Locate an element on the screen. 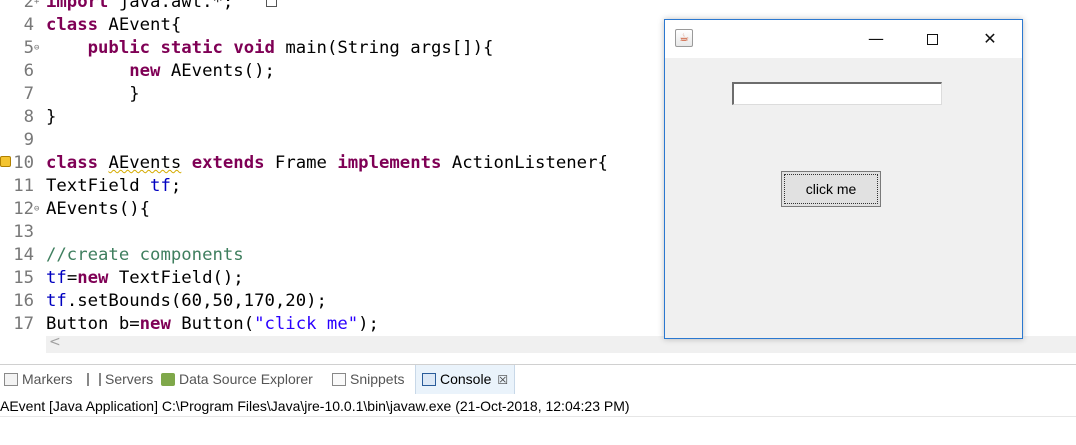  click-me-label: click me is located at coordinates (831, 189).